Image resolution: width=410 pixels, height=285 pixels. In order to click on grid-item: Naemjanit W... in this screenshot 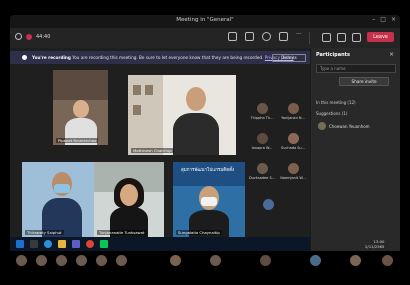, I will do `click(293, 175)`.